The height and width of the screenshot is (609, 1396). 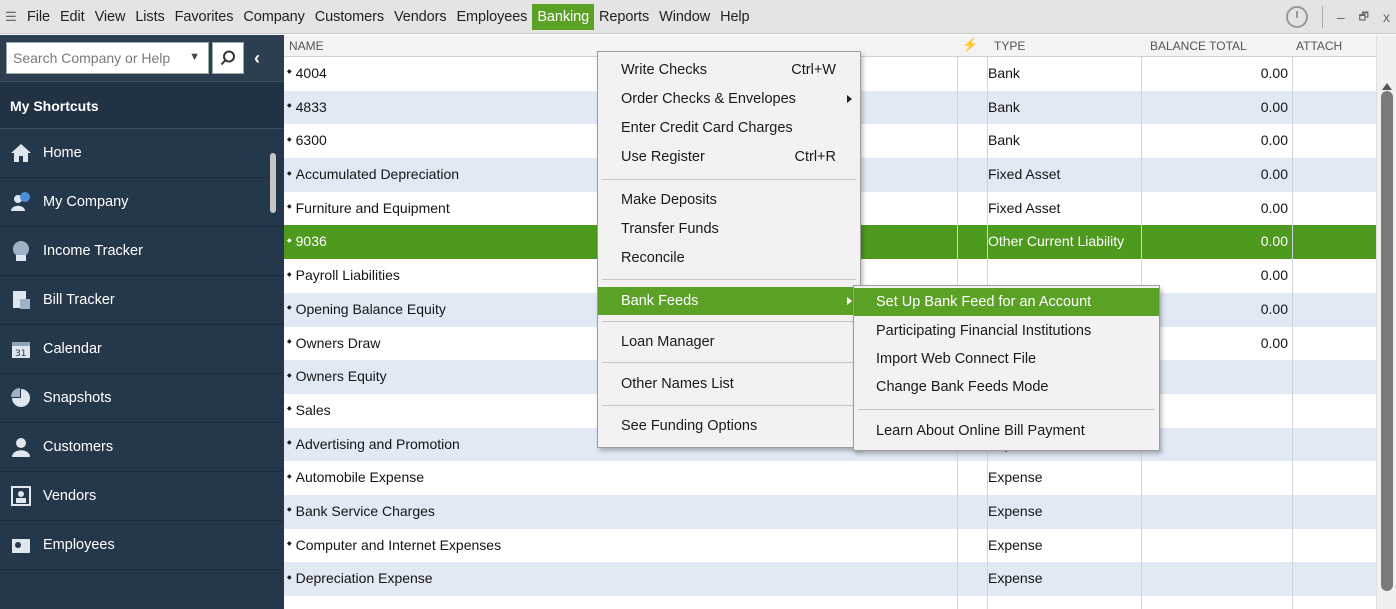 What do you see at coordinates (669, 200) in the screenshot?
I see `menu-item-label: Make Deposits` at bounding box center [669, 200].